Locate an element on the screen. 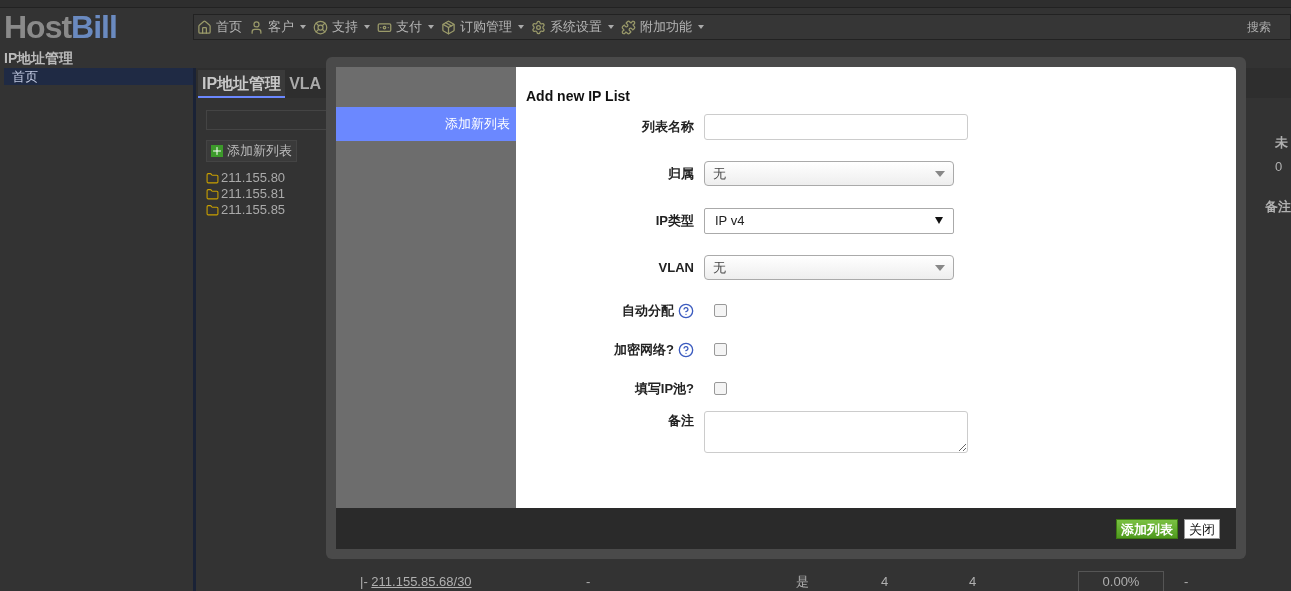 This screenshot has height=591, width=1291. field-label: 备注 is located at coordinates (681, 421).